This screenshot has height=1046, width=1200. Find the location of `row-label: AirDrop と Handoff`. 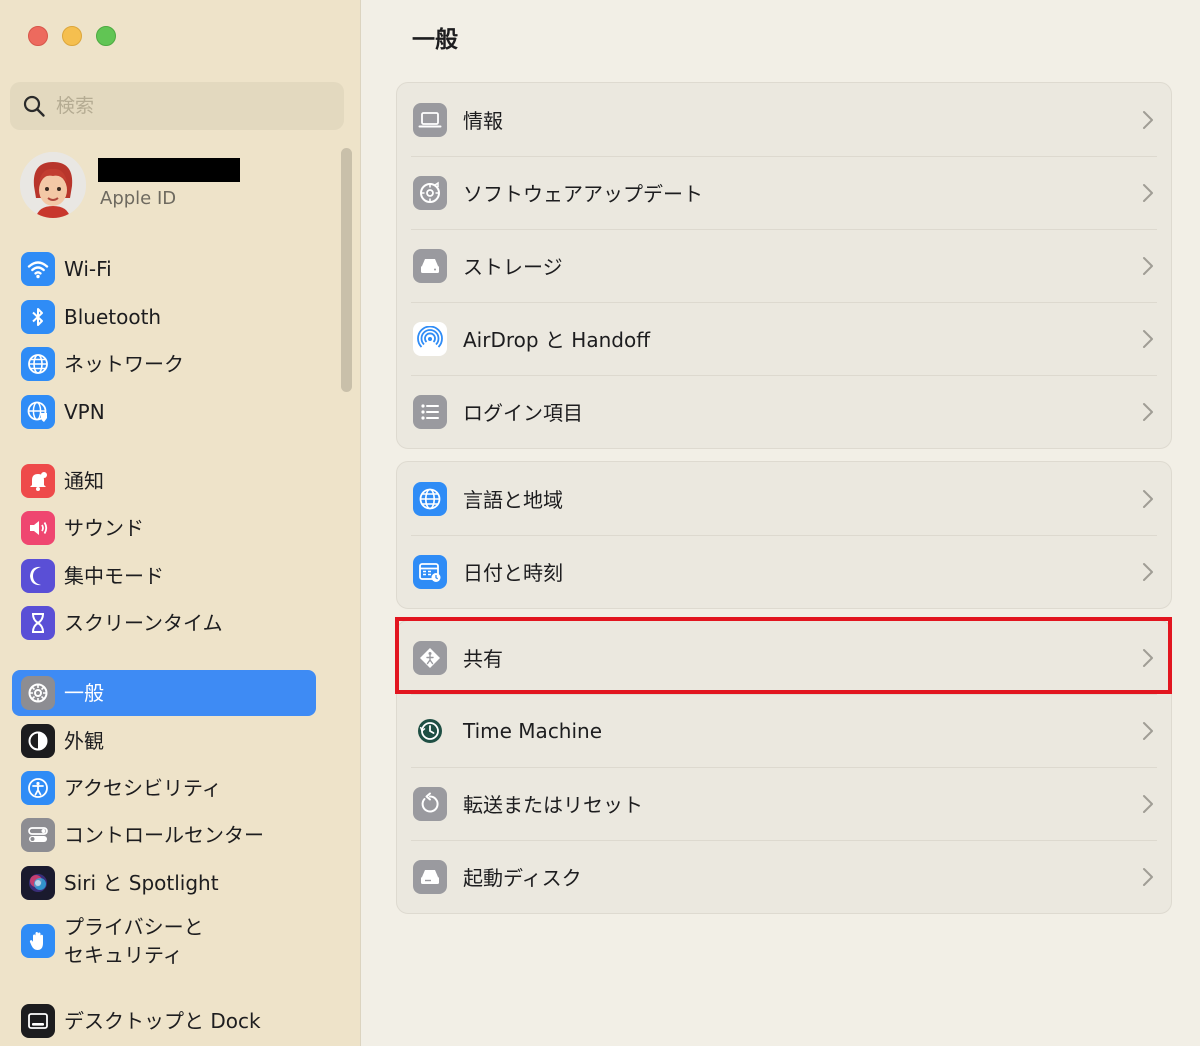

row-label: AirDrop と Handoff is located at coordinates (556, 340).